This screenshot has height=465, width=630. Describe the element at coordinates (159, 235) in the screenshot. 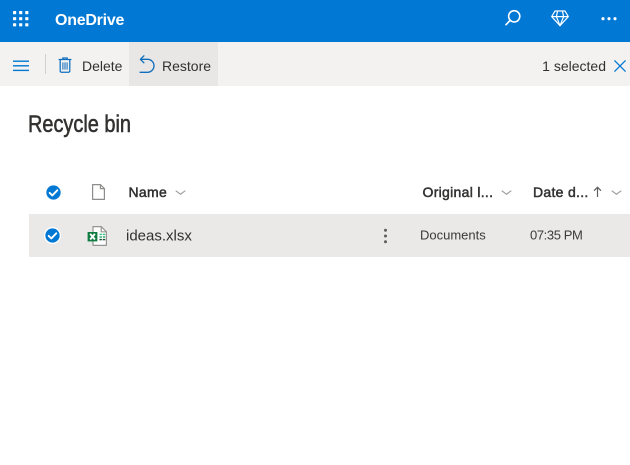

I see `file-name: ideas.xlsx` at that location.